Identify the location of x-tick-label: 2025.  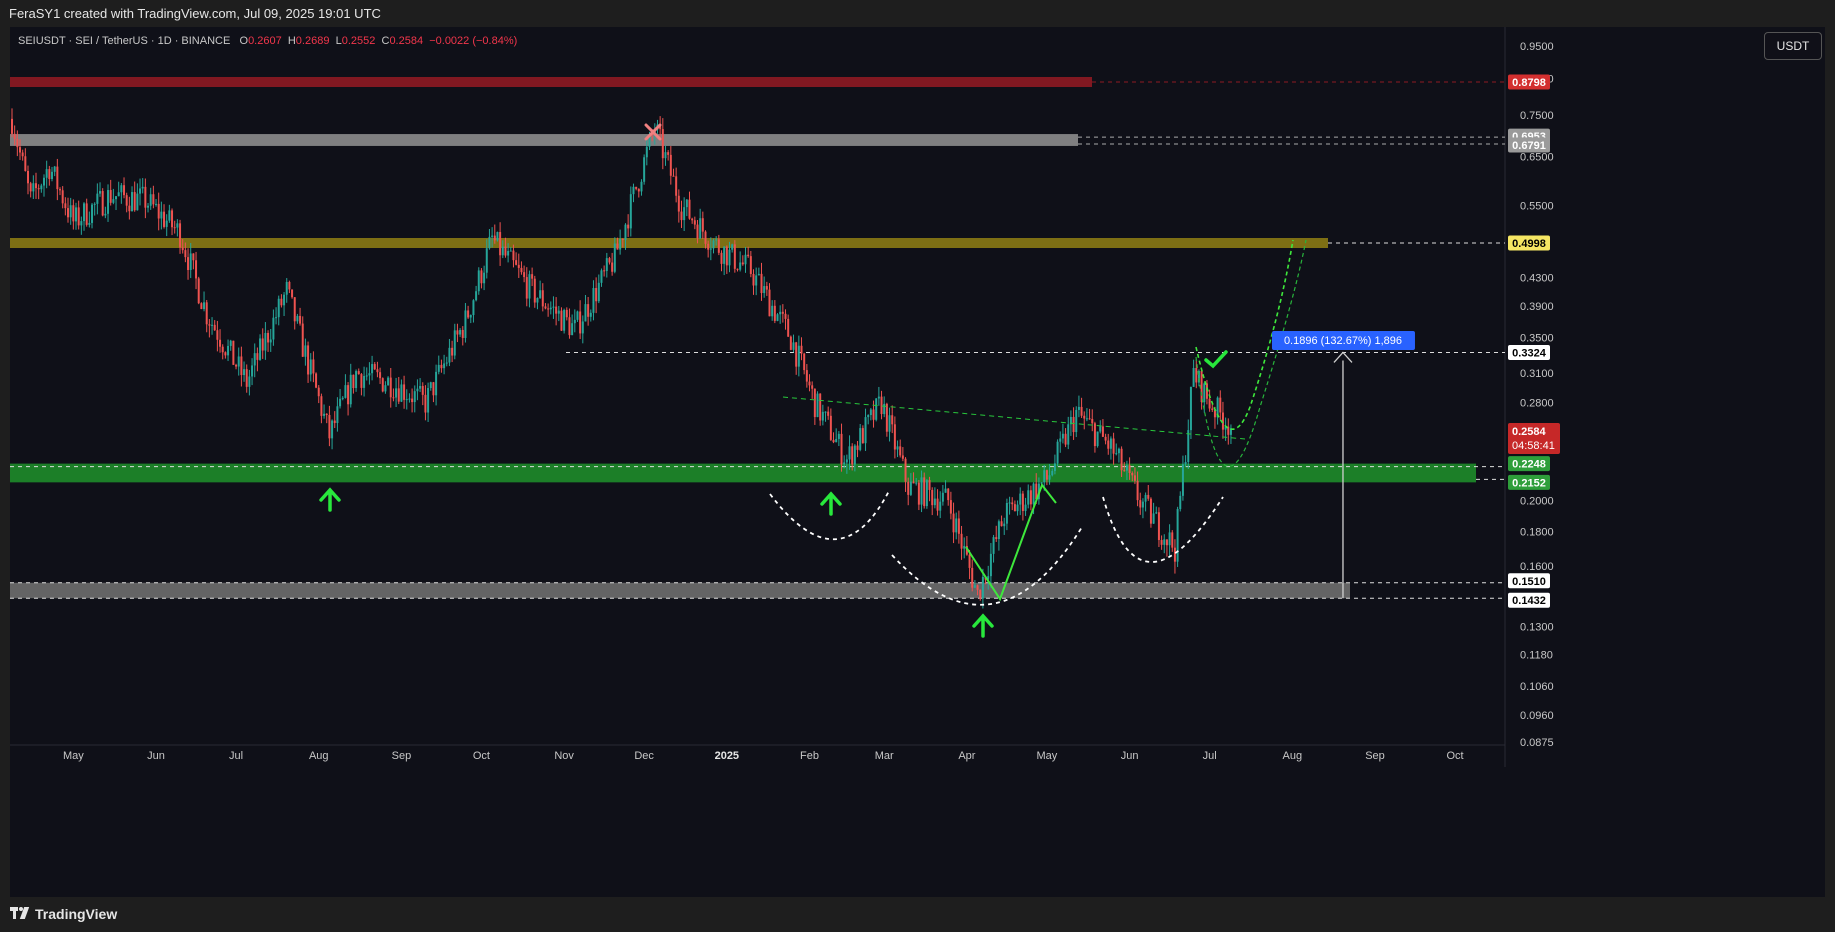
(727, 756).